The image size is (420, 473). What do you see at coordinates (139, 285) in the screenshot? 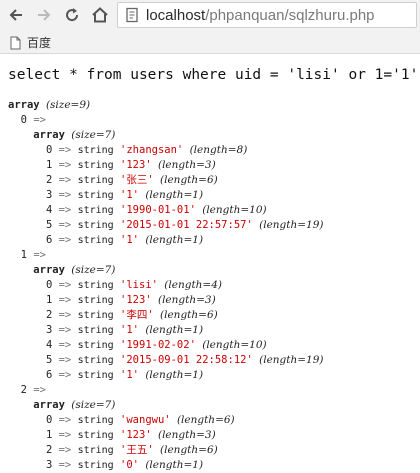
I see `field-value: 'lisi'` at bounding box center [139, 285].